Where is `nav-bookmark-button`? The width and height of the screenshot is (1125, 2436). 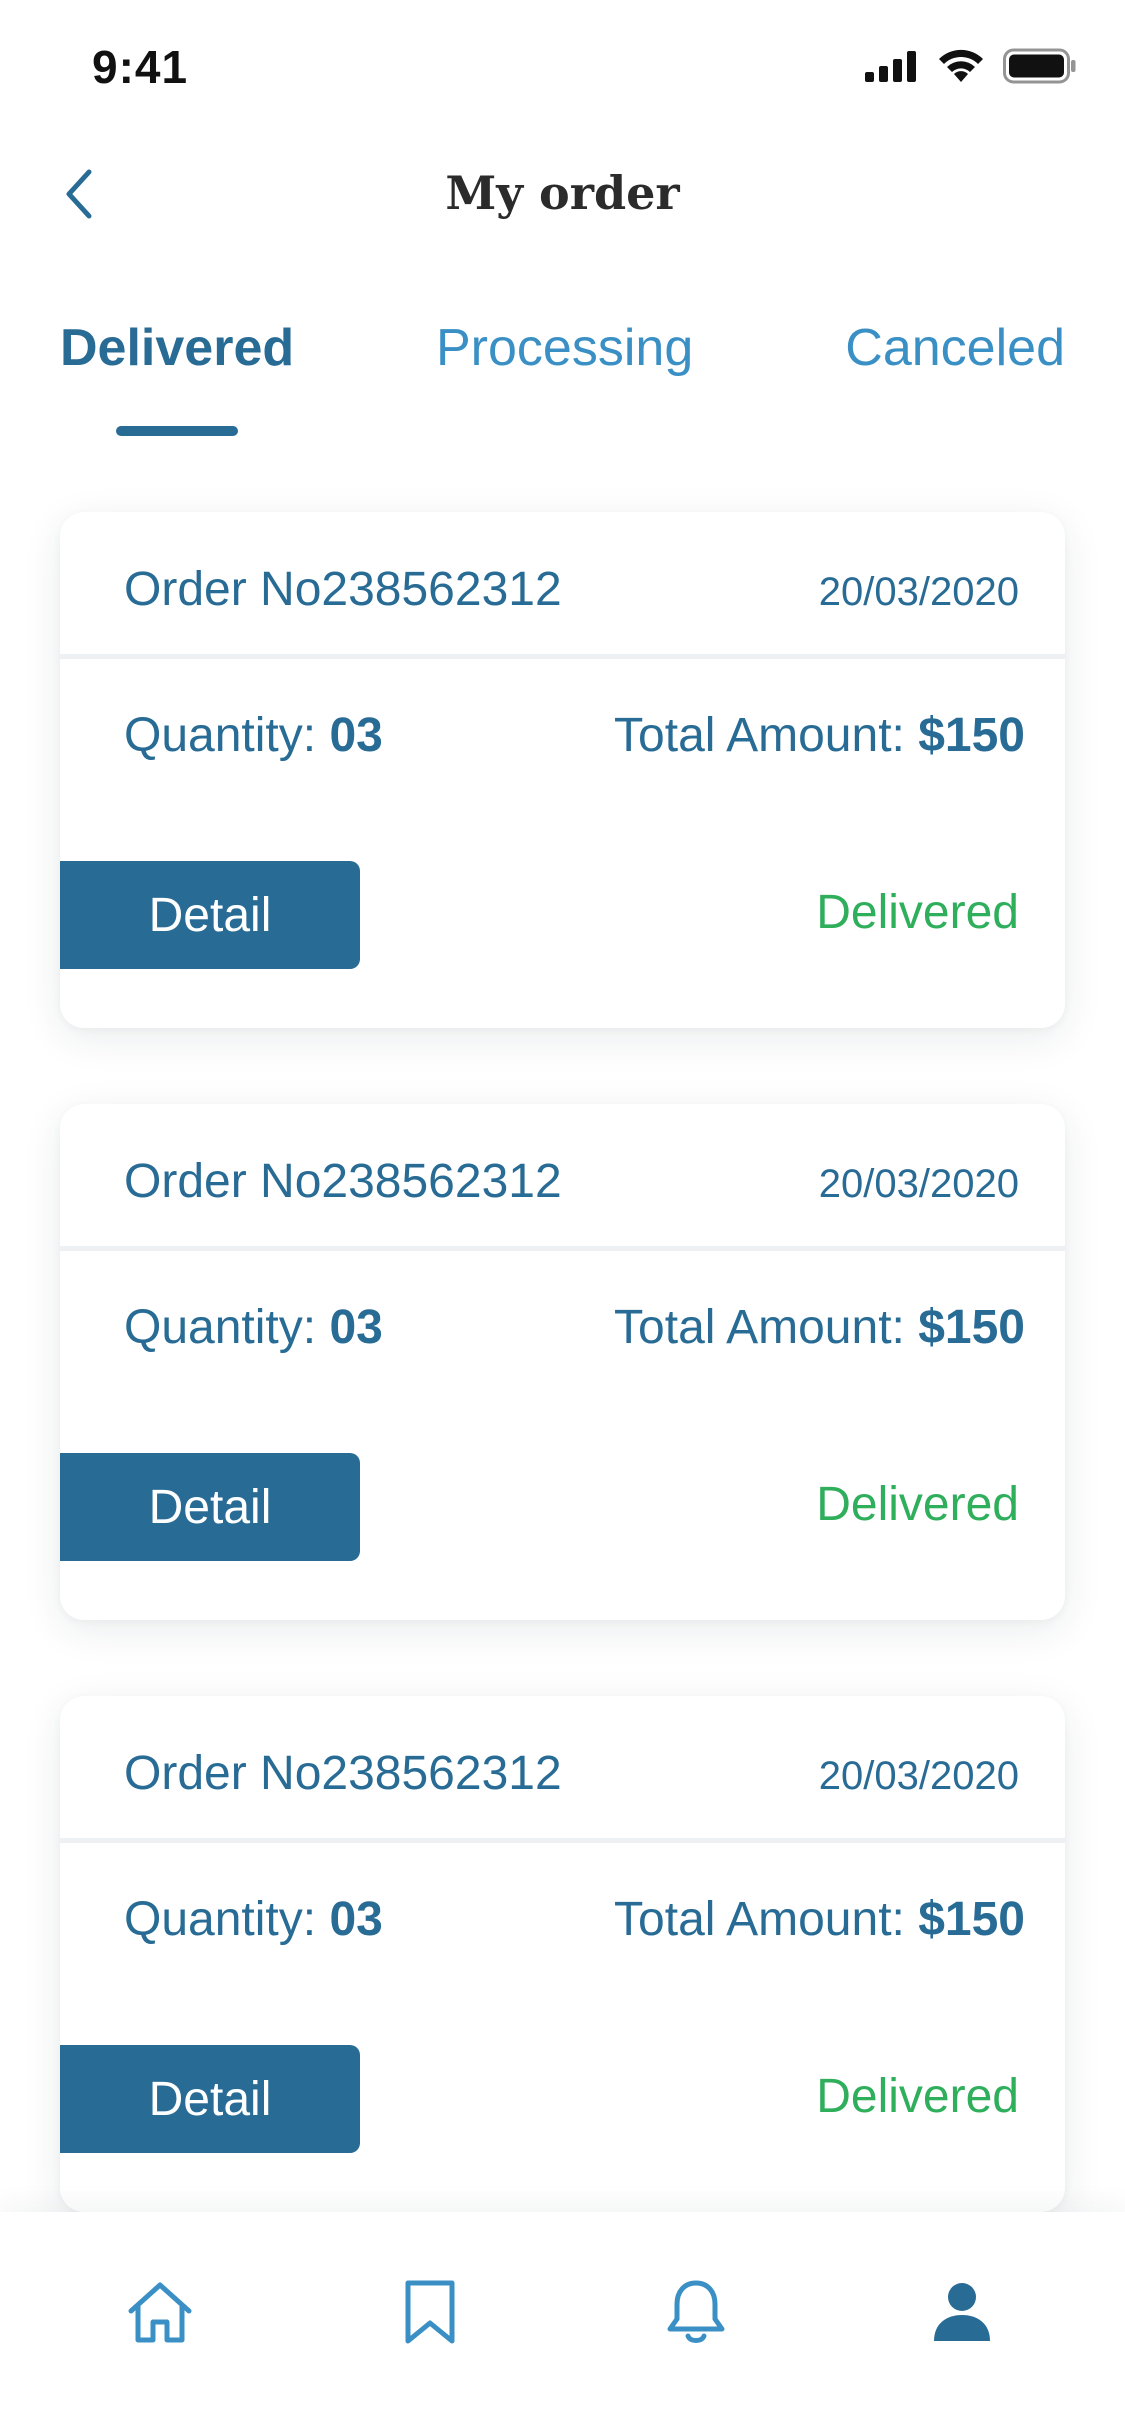 nav-bookmark-button is located at coordinates (430, 2314).